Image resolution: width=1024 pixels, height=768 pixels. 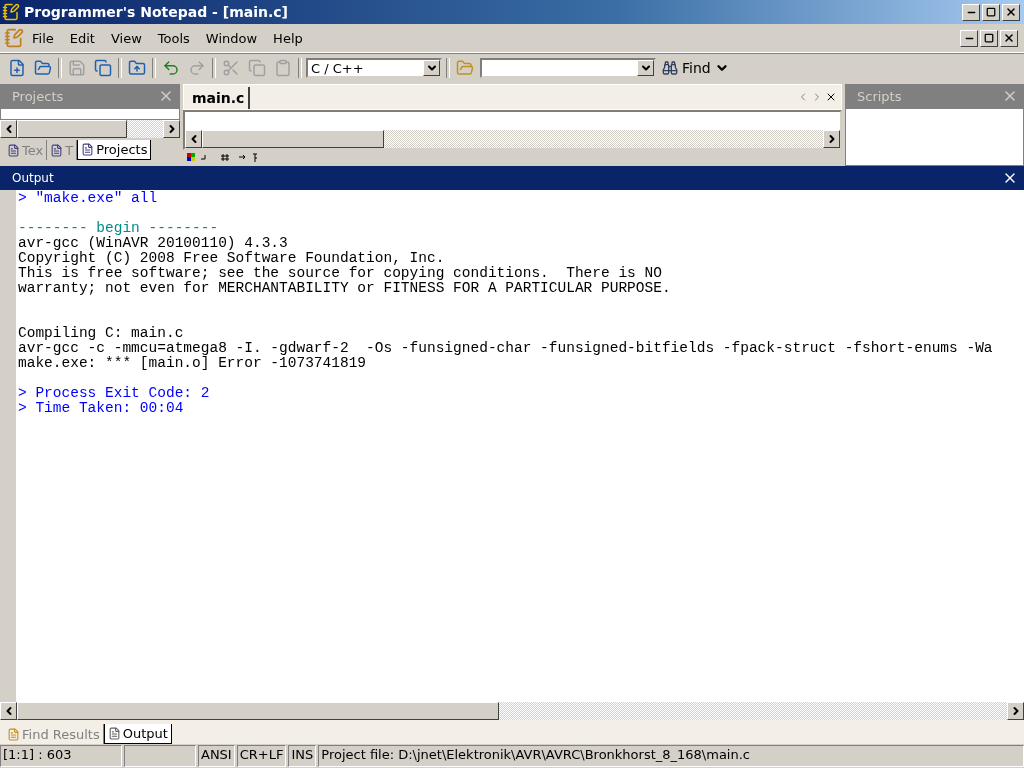 I want to click on output-title: Output, so click(x=33, y=178).